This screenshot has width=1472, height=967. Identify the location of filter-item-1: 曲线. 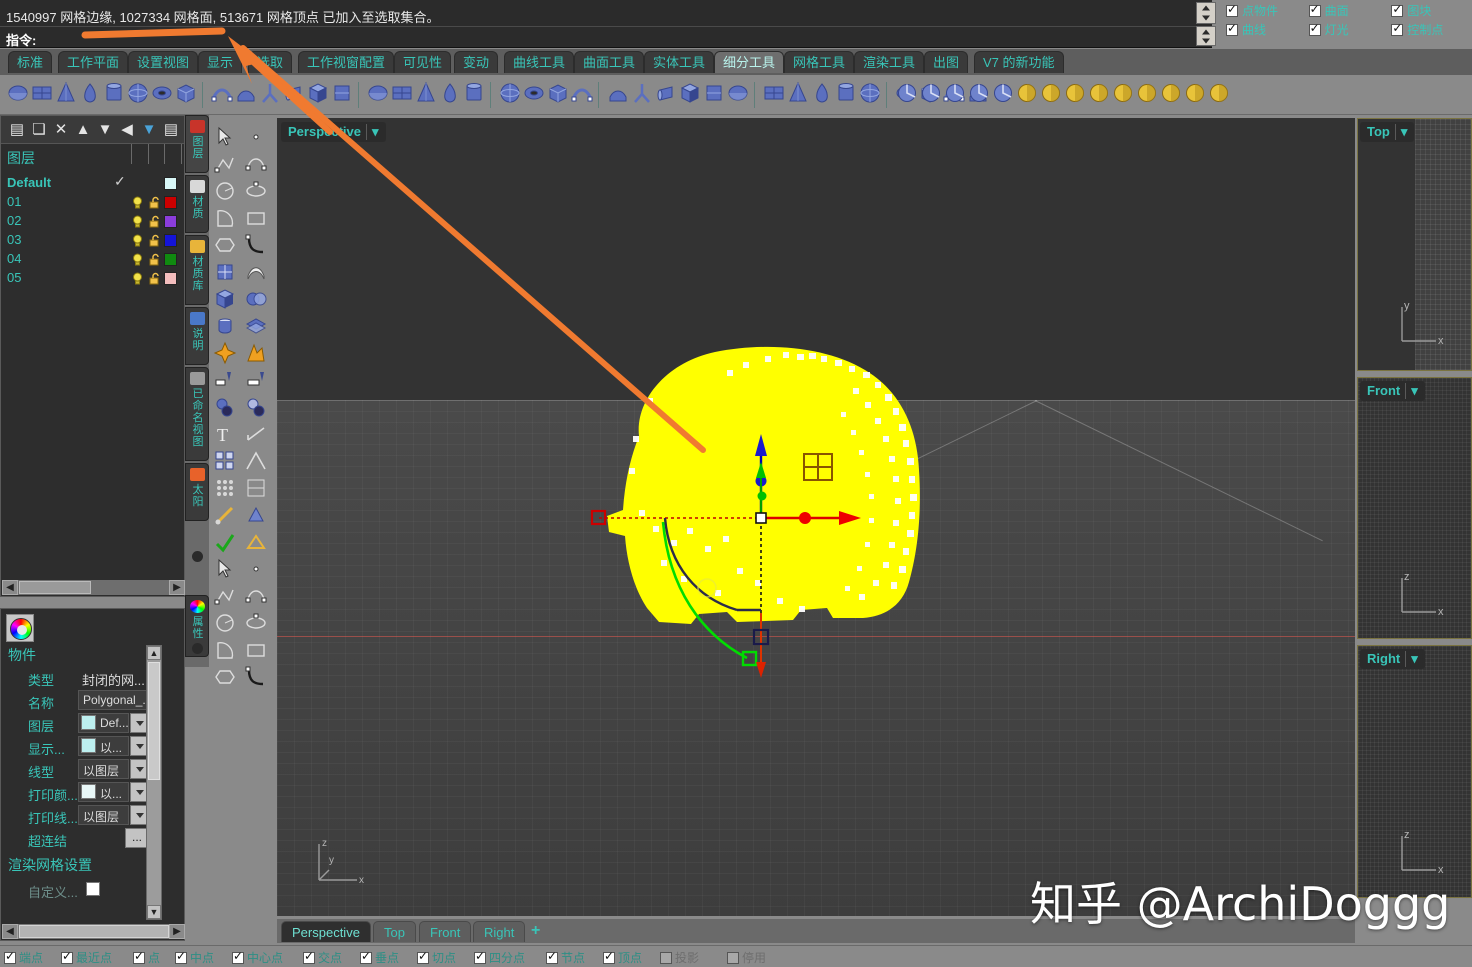
(1266, 29).